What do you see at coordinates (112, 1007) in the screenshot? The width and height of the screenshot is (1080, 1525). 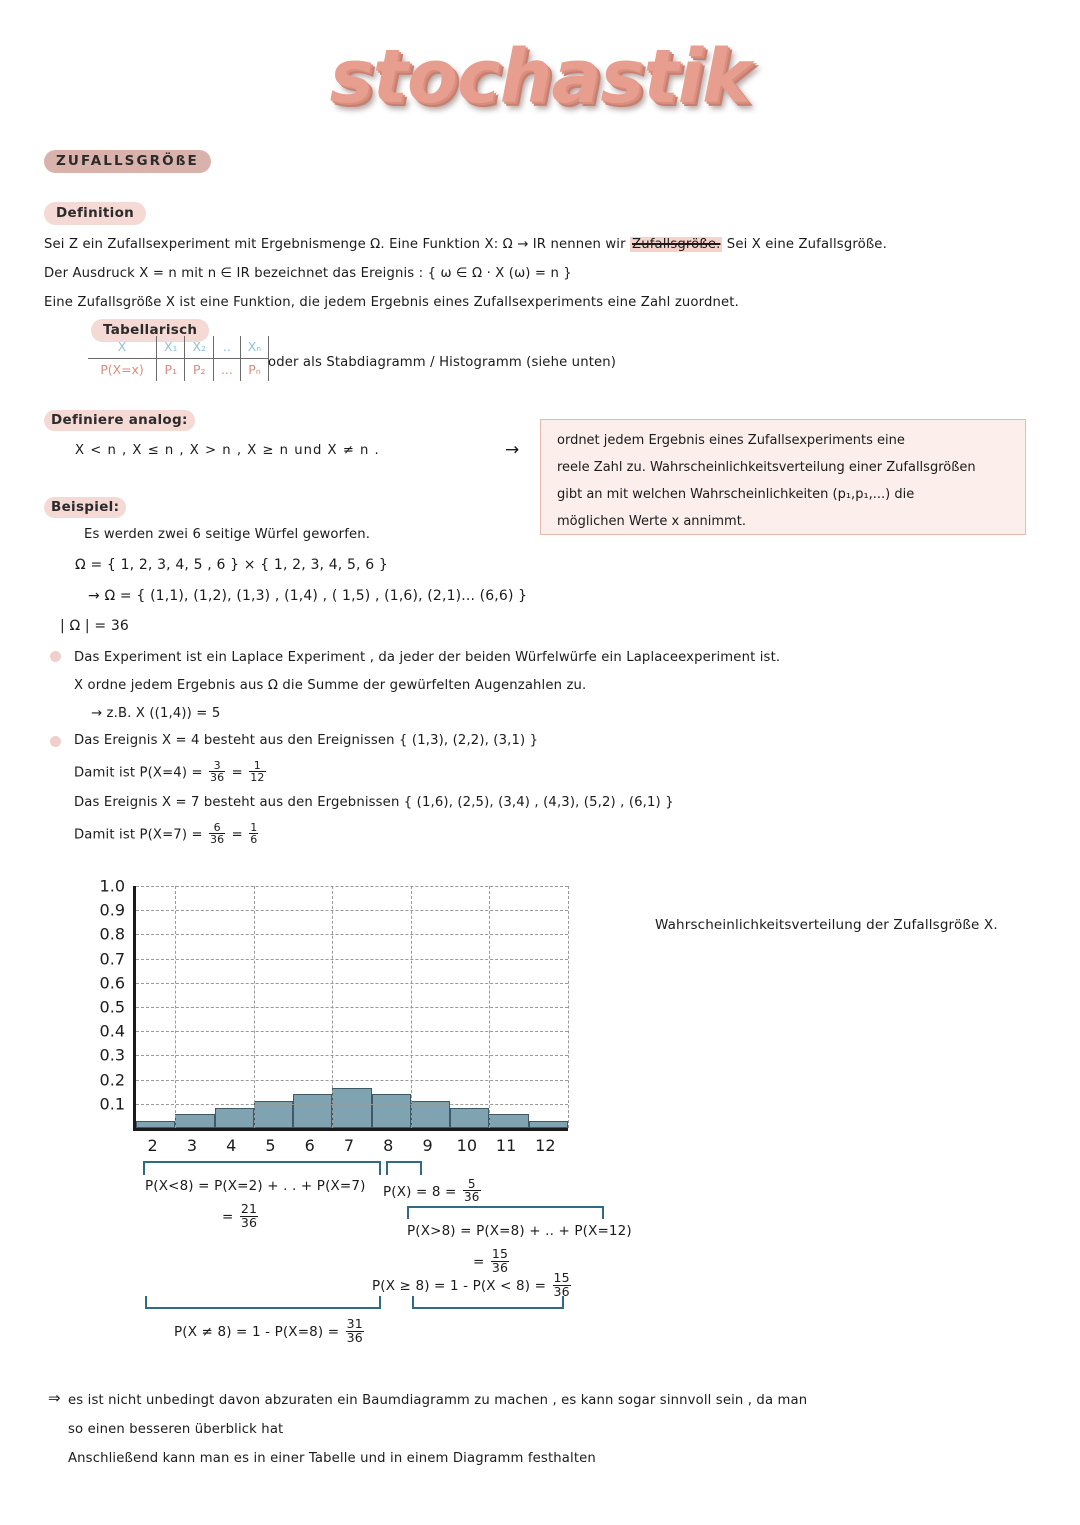 I see `chart-y-tick-label: 0.5` at bounding box center [112, 1007].